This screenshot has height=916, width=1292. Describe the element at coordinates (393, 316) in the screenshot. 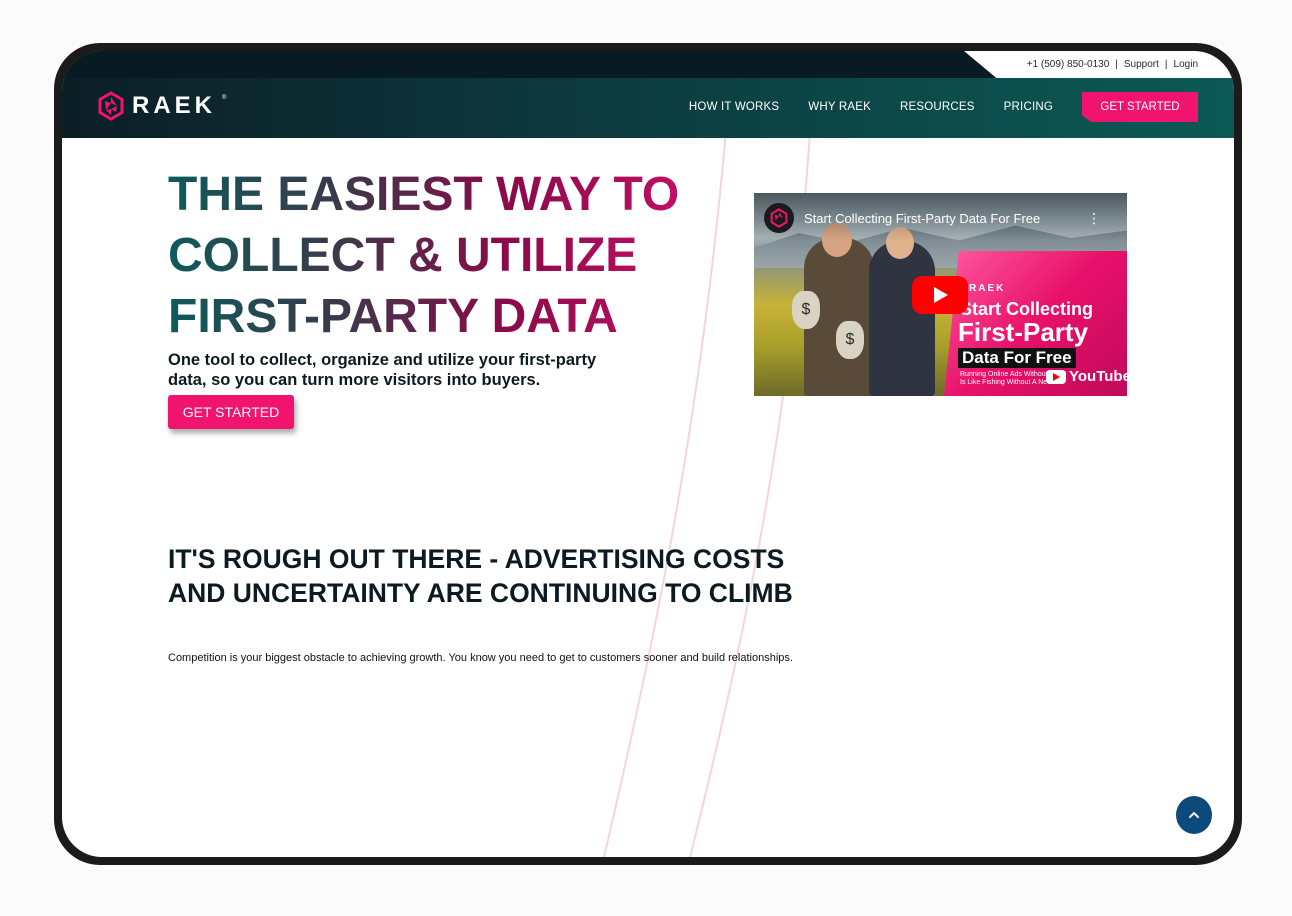

I see `hero-title-line: FIRST-PARTY DATA` at that location.